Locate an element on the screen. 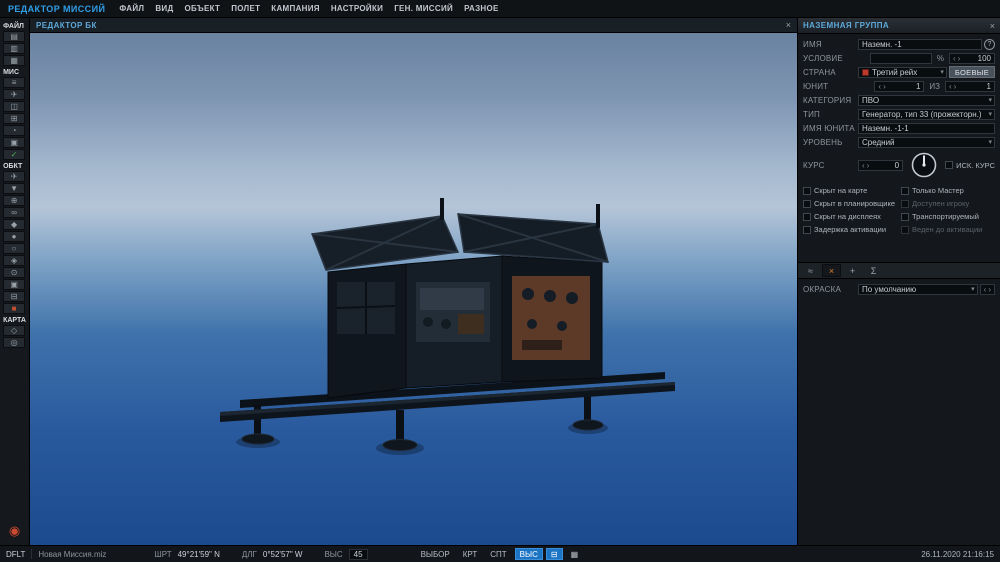  mission-validate-icon: ✓ is located at coordinates (14, 154).